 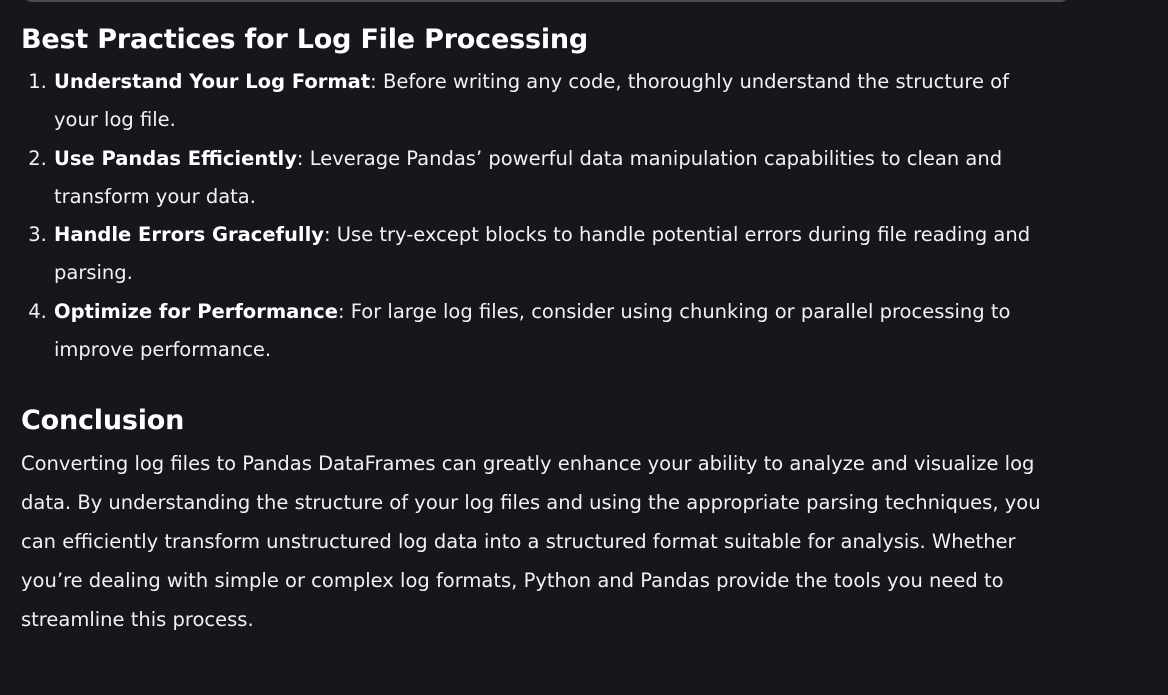 What do you see at coordinates (196, 311) in the screenshot?
I see `list-item-term: Optimize for Performance` at bounding box center [196, 311].